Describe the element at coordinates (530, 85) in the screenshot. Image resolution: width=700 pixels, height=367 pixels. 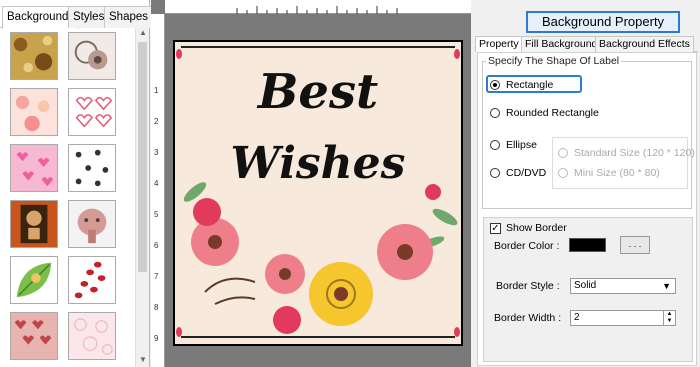
I see `radio-rectangle-label: Rectangle` at that location.